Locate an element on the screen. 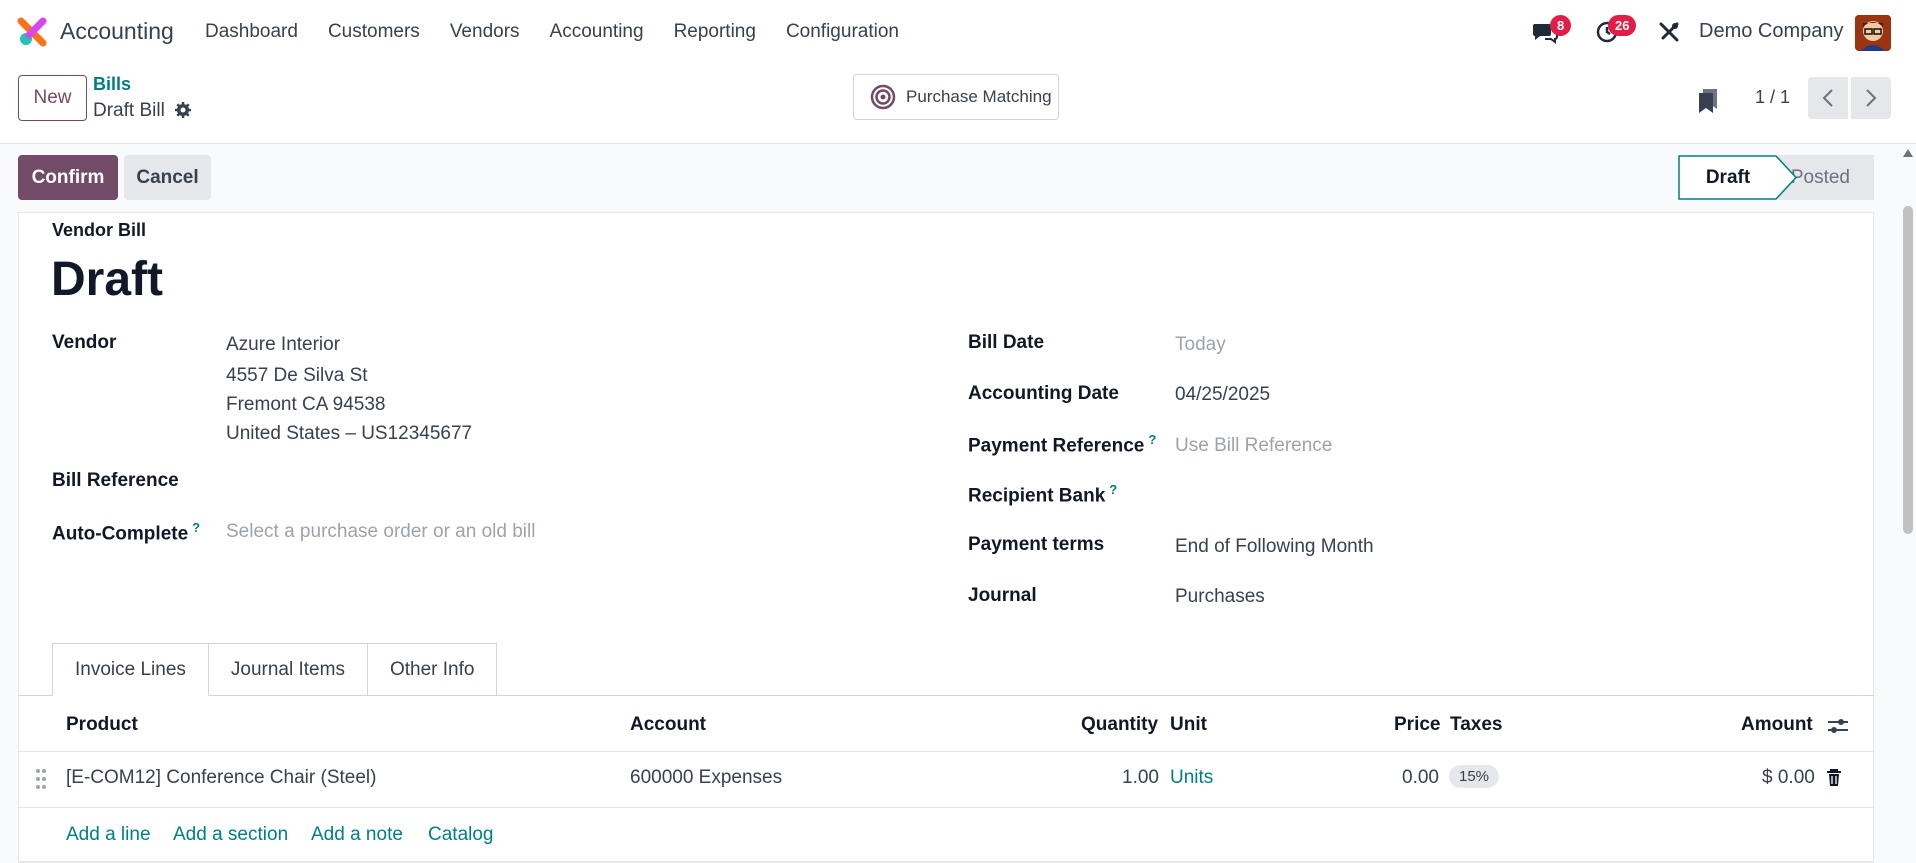 The image size is (1916, 863). messages-badge: 8 is located at coordinates (1561, 25).